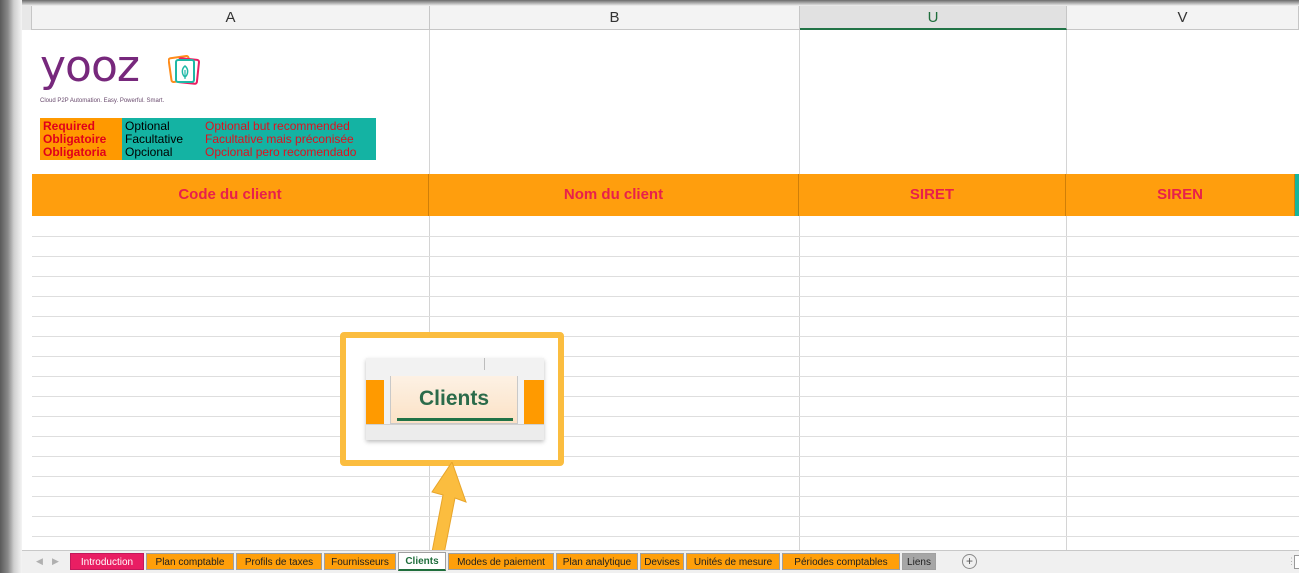 The width and height of the screenshot is (1299, 573). I want to click on neighbor-tab-left, so click(375, 402).